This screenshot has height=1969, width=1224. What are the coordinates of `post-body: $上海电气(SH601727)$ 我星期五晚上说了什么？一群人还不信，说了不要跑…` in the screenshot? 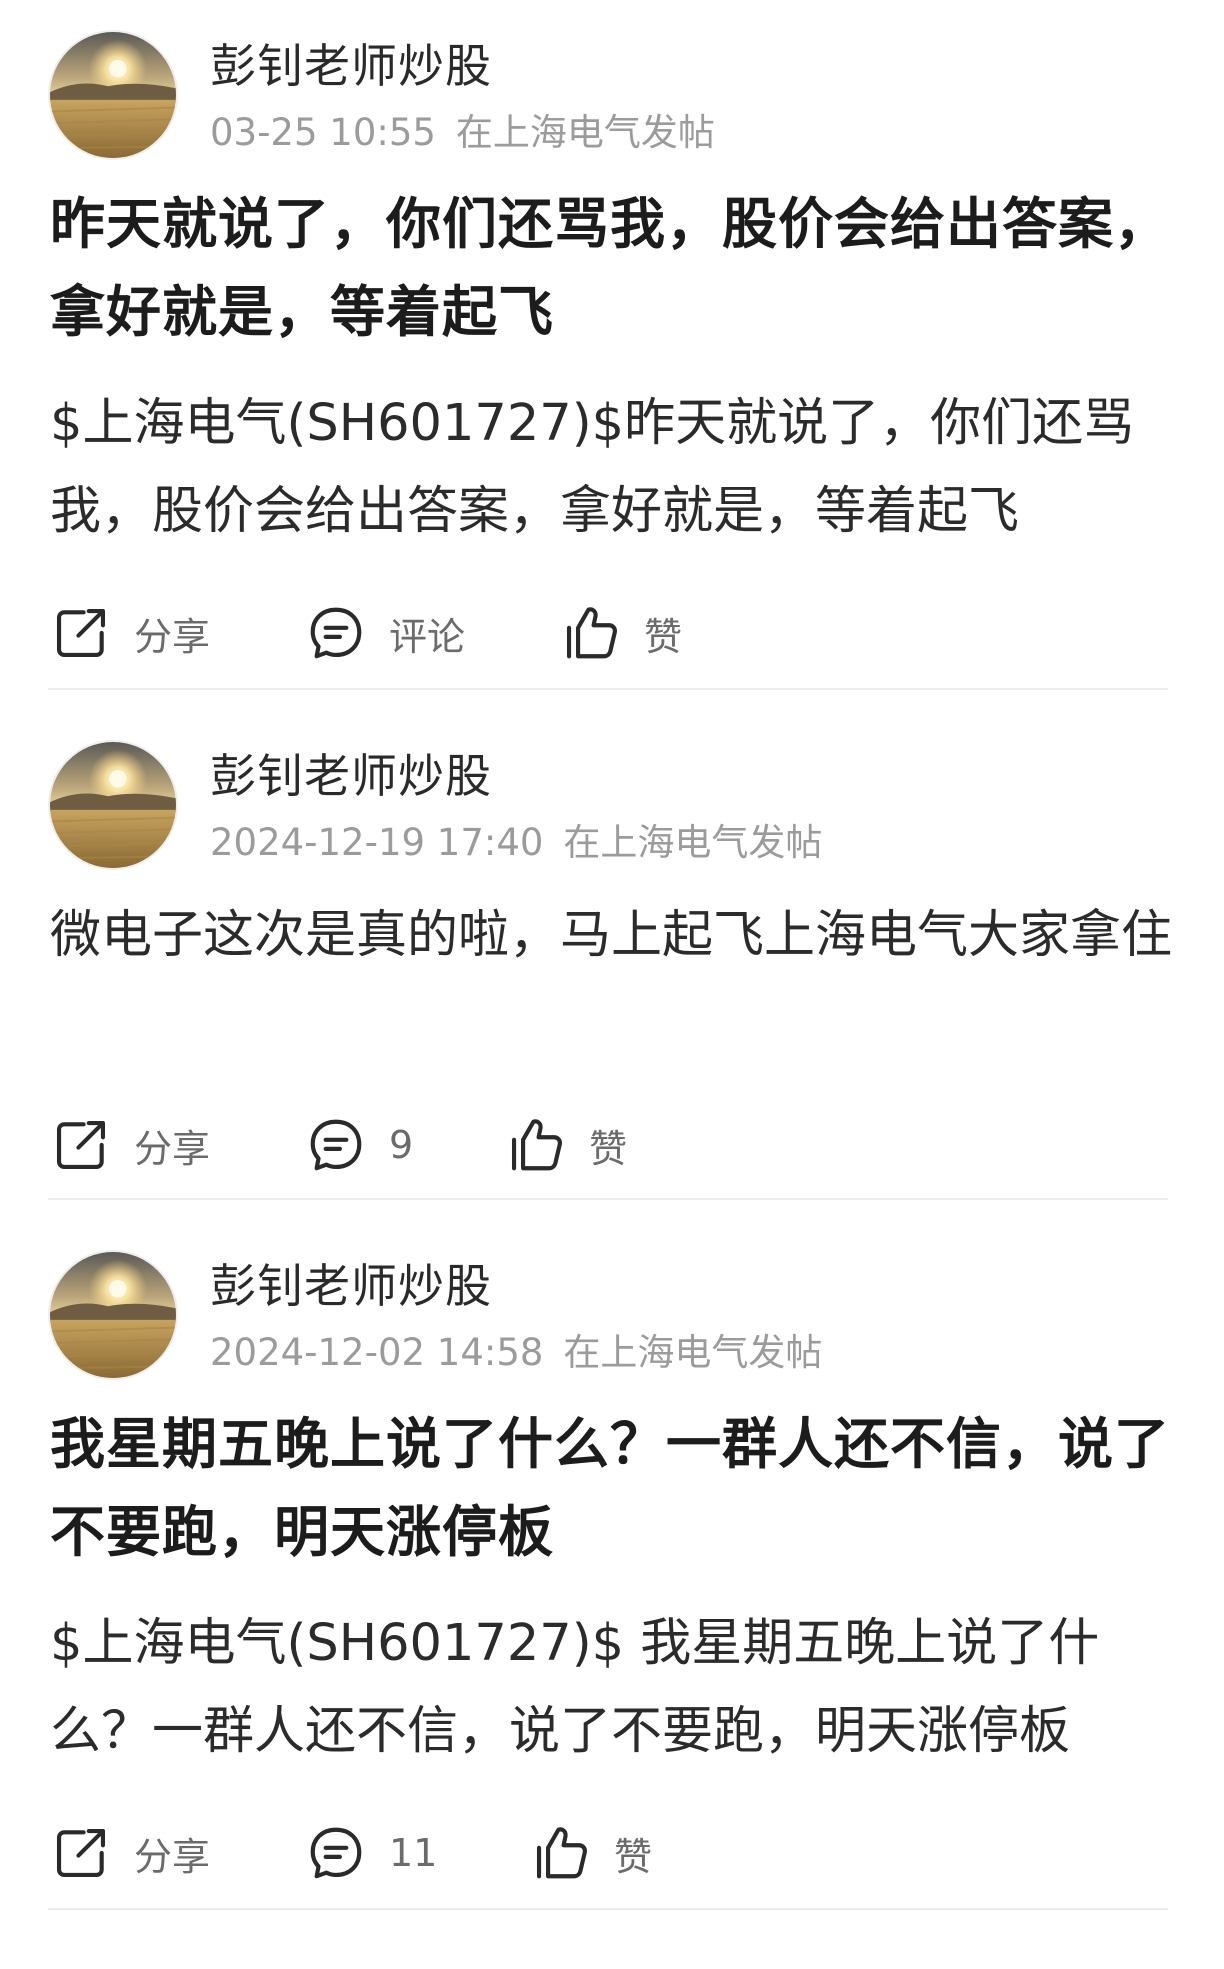 It's located at (615, 1688).